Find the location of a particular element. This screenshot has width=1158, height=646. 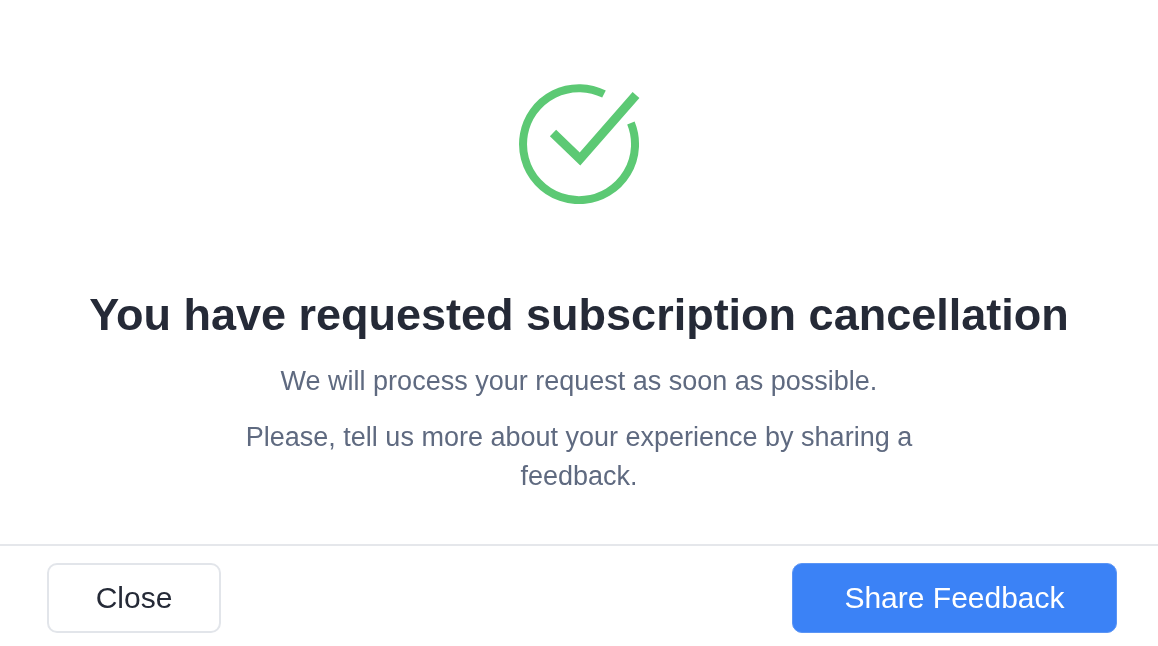

check-circle-icon is located at coordinates (579, 144).